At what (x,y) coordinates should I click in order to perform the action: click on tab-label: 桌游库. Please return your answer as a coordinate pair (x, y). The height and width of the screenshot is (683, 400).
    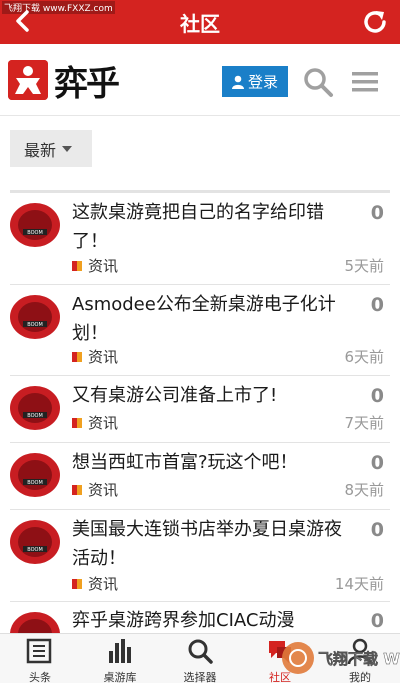
    Looking at the image, I should click on (120, 677).